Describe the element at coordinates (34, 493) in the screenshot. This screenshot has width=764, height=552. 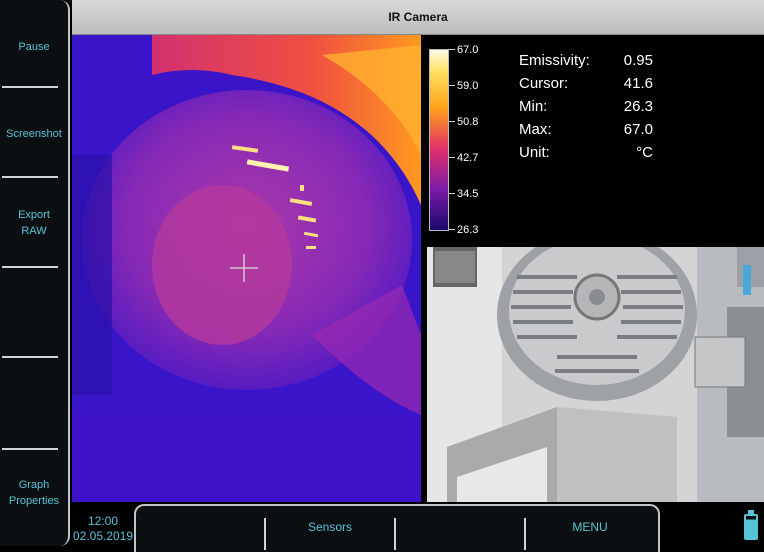
I see `graph-properties-button: Graph Properties` at that location.